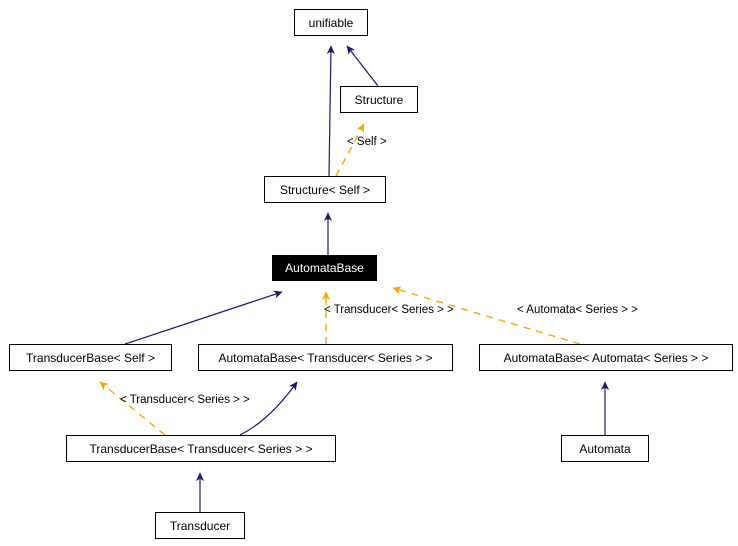  I want to click on edge-transducerbasetransducer-to-transducerbaseself, so click(132, 408).